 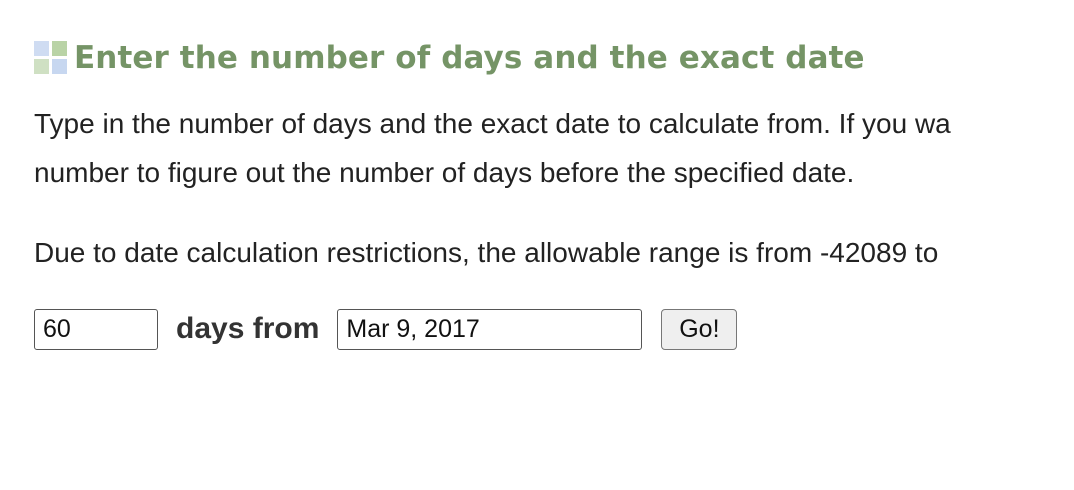 I want to click on grid-squares-icon, so click(x=51, y=58).